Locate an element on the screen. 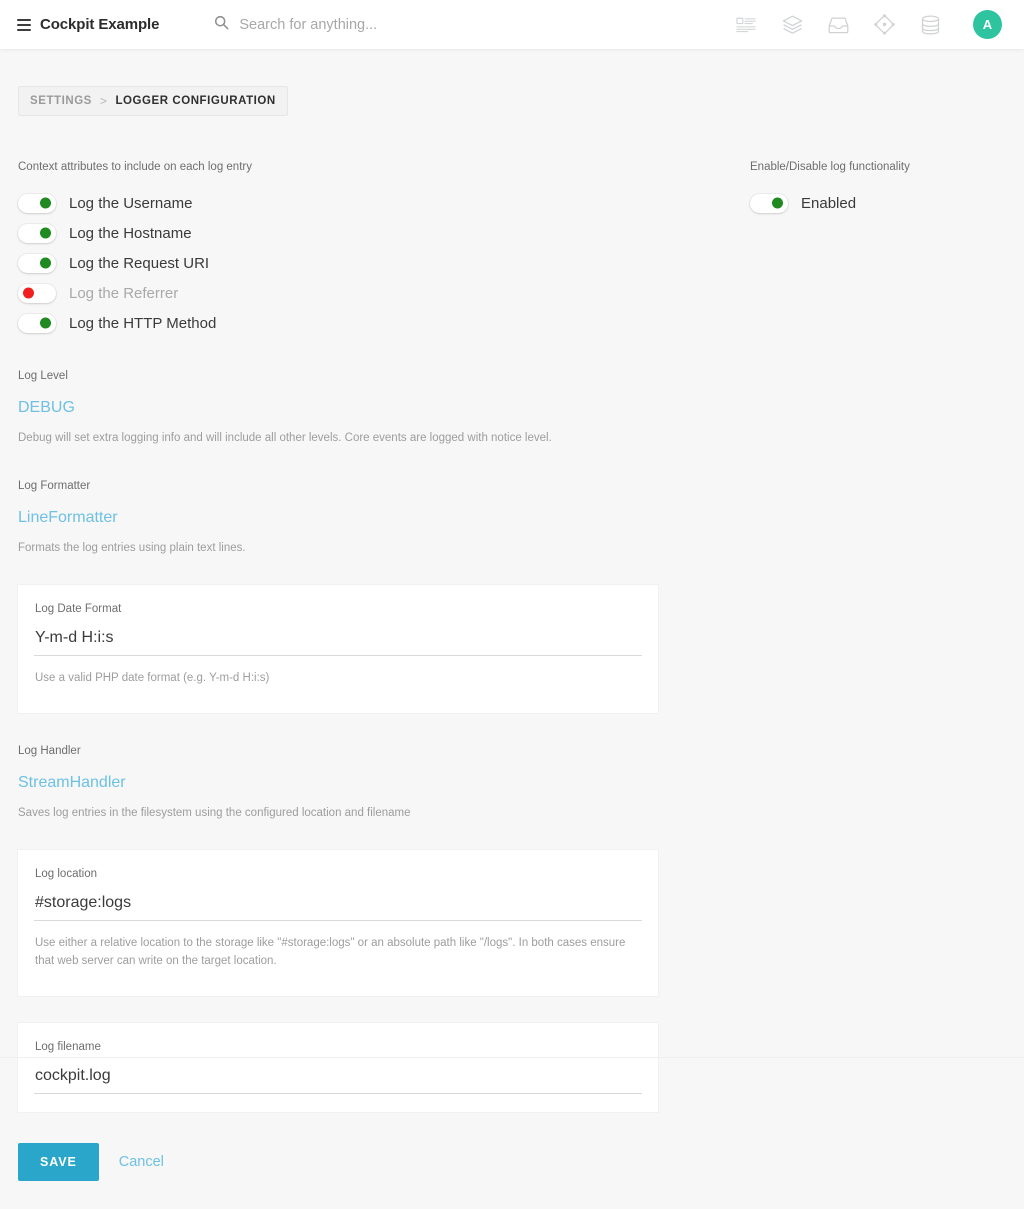 Image resolution: width=1024 pixels, height=1209 pixels. log-location-input is located at coordinates (338, 902).